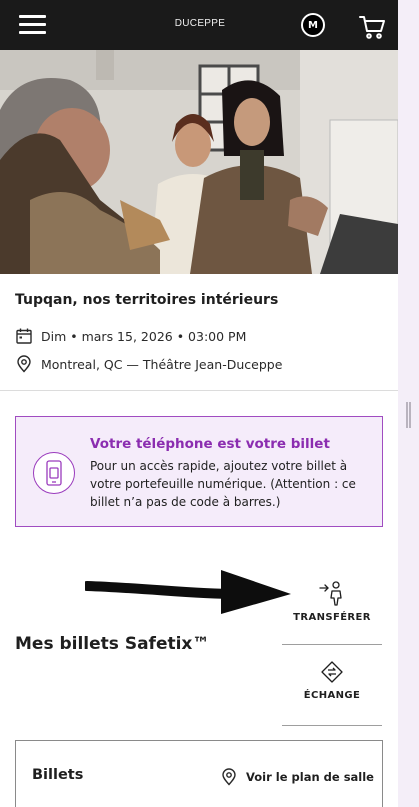  What do you see at coordinates (210, 444) in the screenshot?
I see `wallet-banner-title: Votre téléphone est votre billet` at bounding box center [210, 444].